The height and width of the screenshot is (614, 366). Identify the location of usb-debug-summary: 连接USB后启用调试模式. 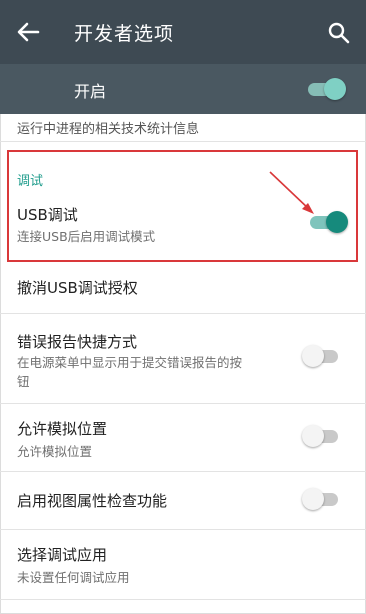
(86, 236).